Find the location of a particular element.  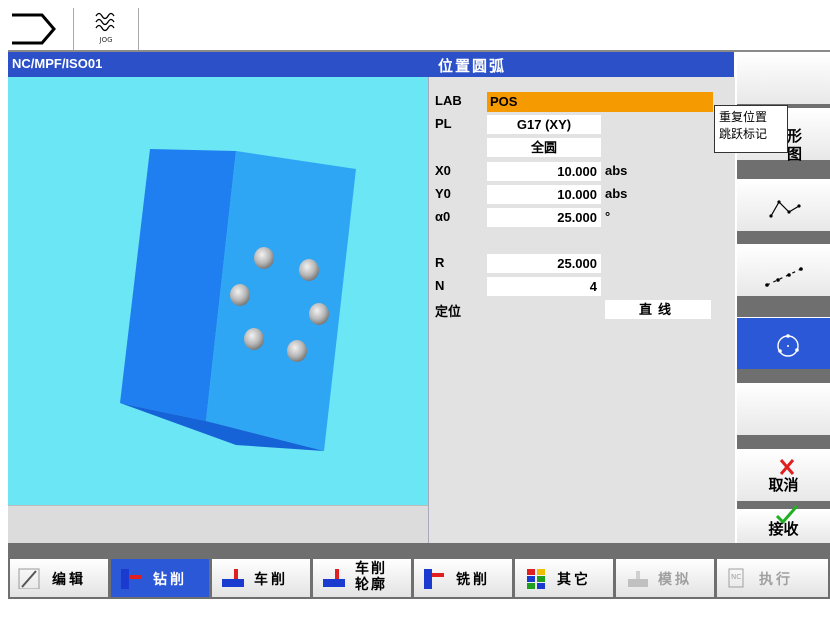

hsk-simulate: 模拟 is located at coordinates (665, 578).